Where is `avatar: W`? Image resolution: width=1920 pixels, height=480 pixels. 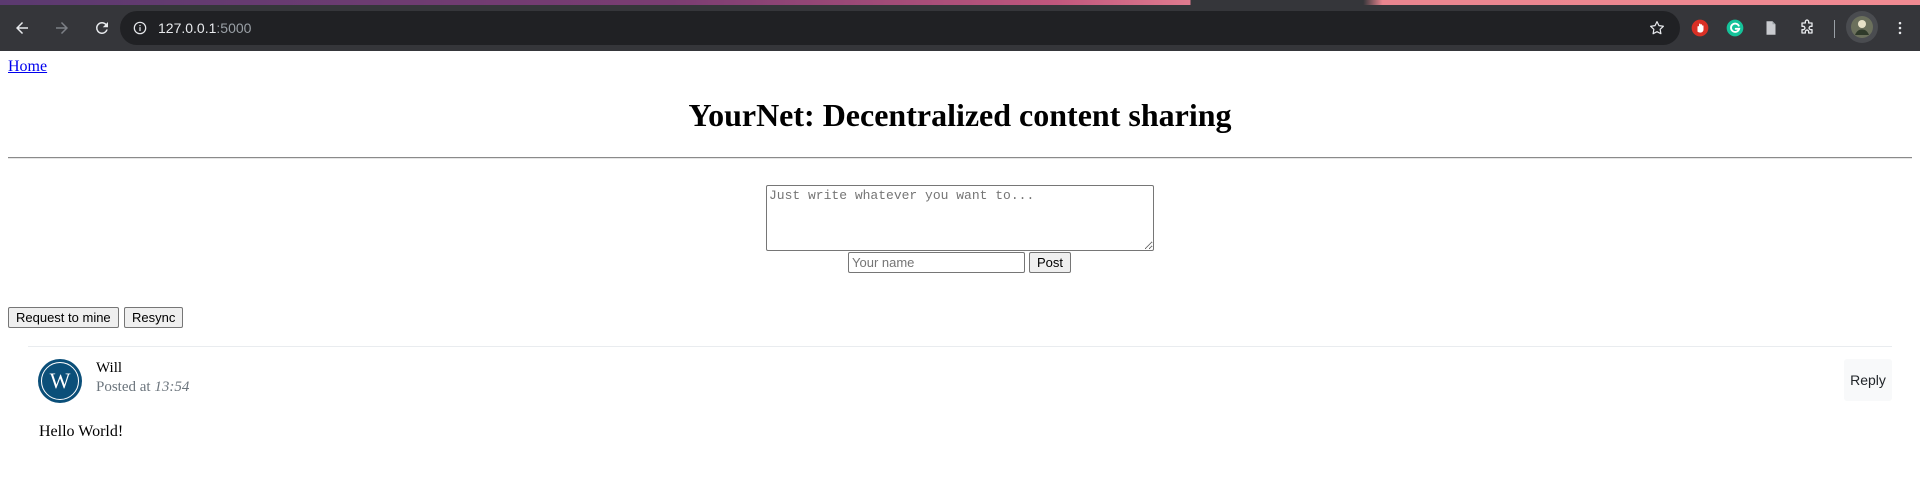 avatar: W is located at coordinates (60, 381).